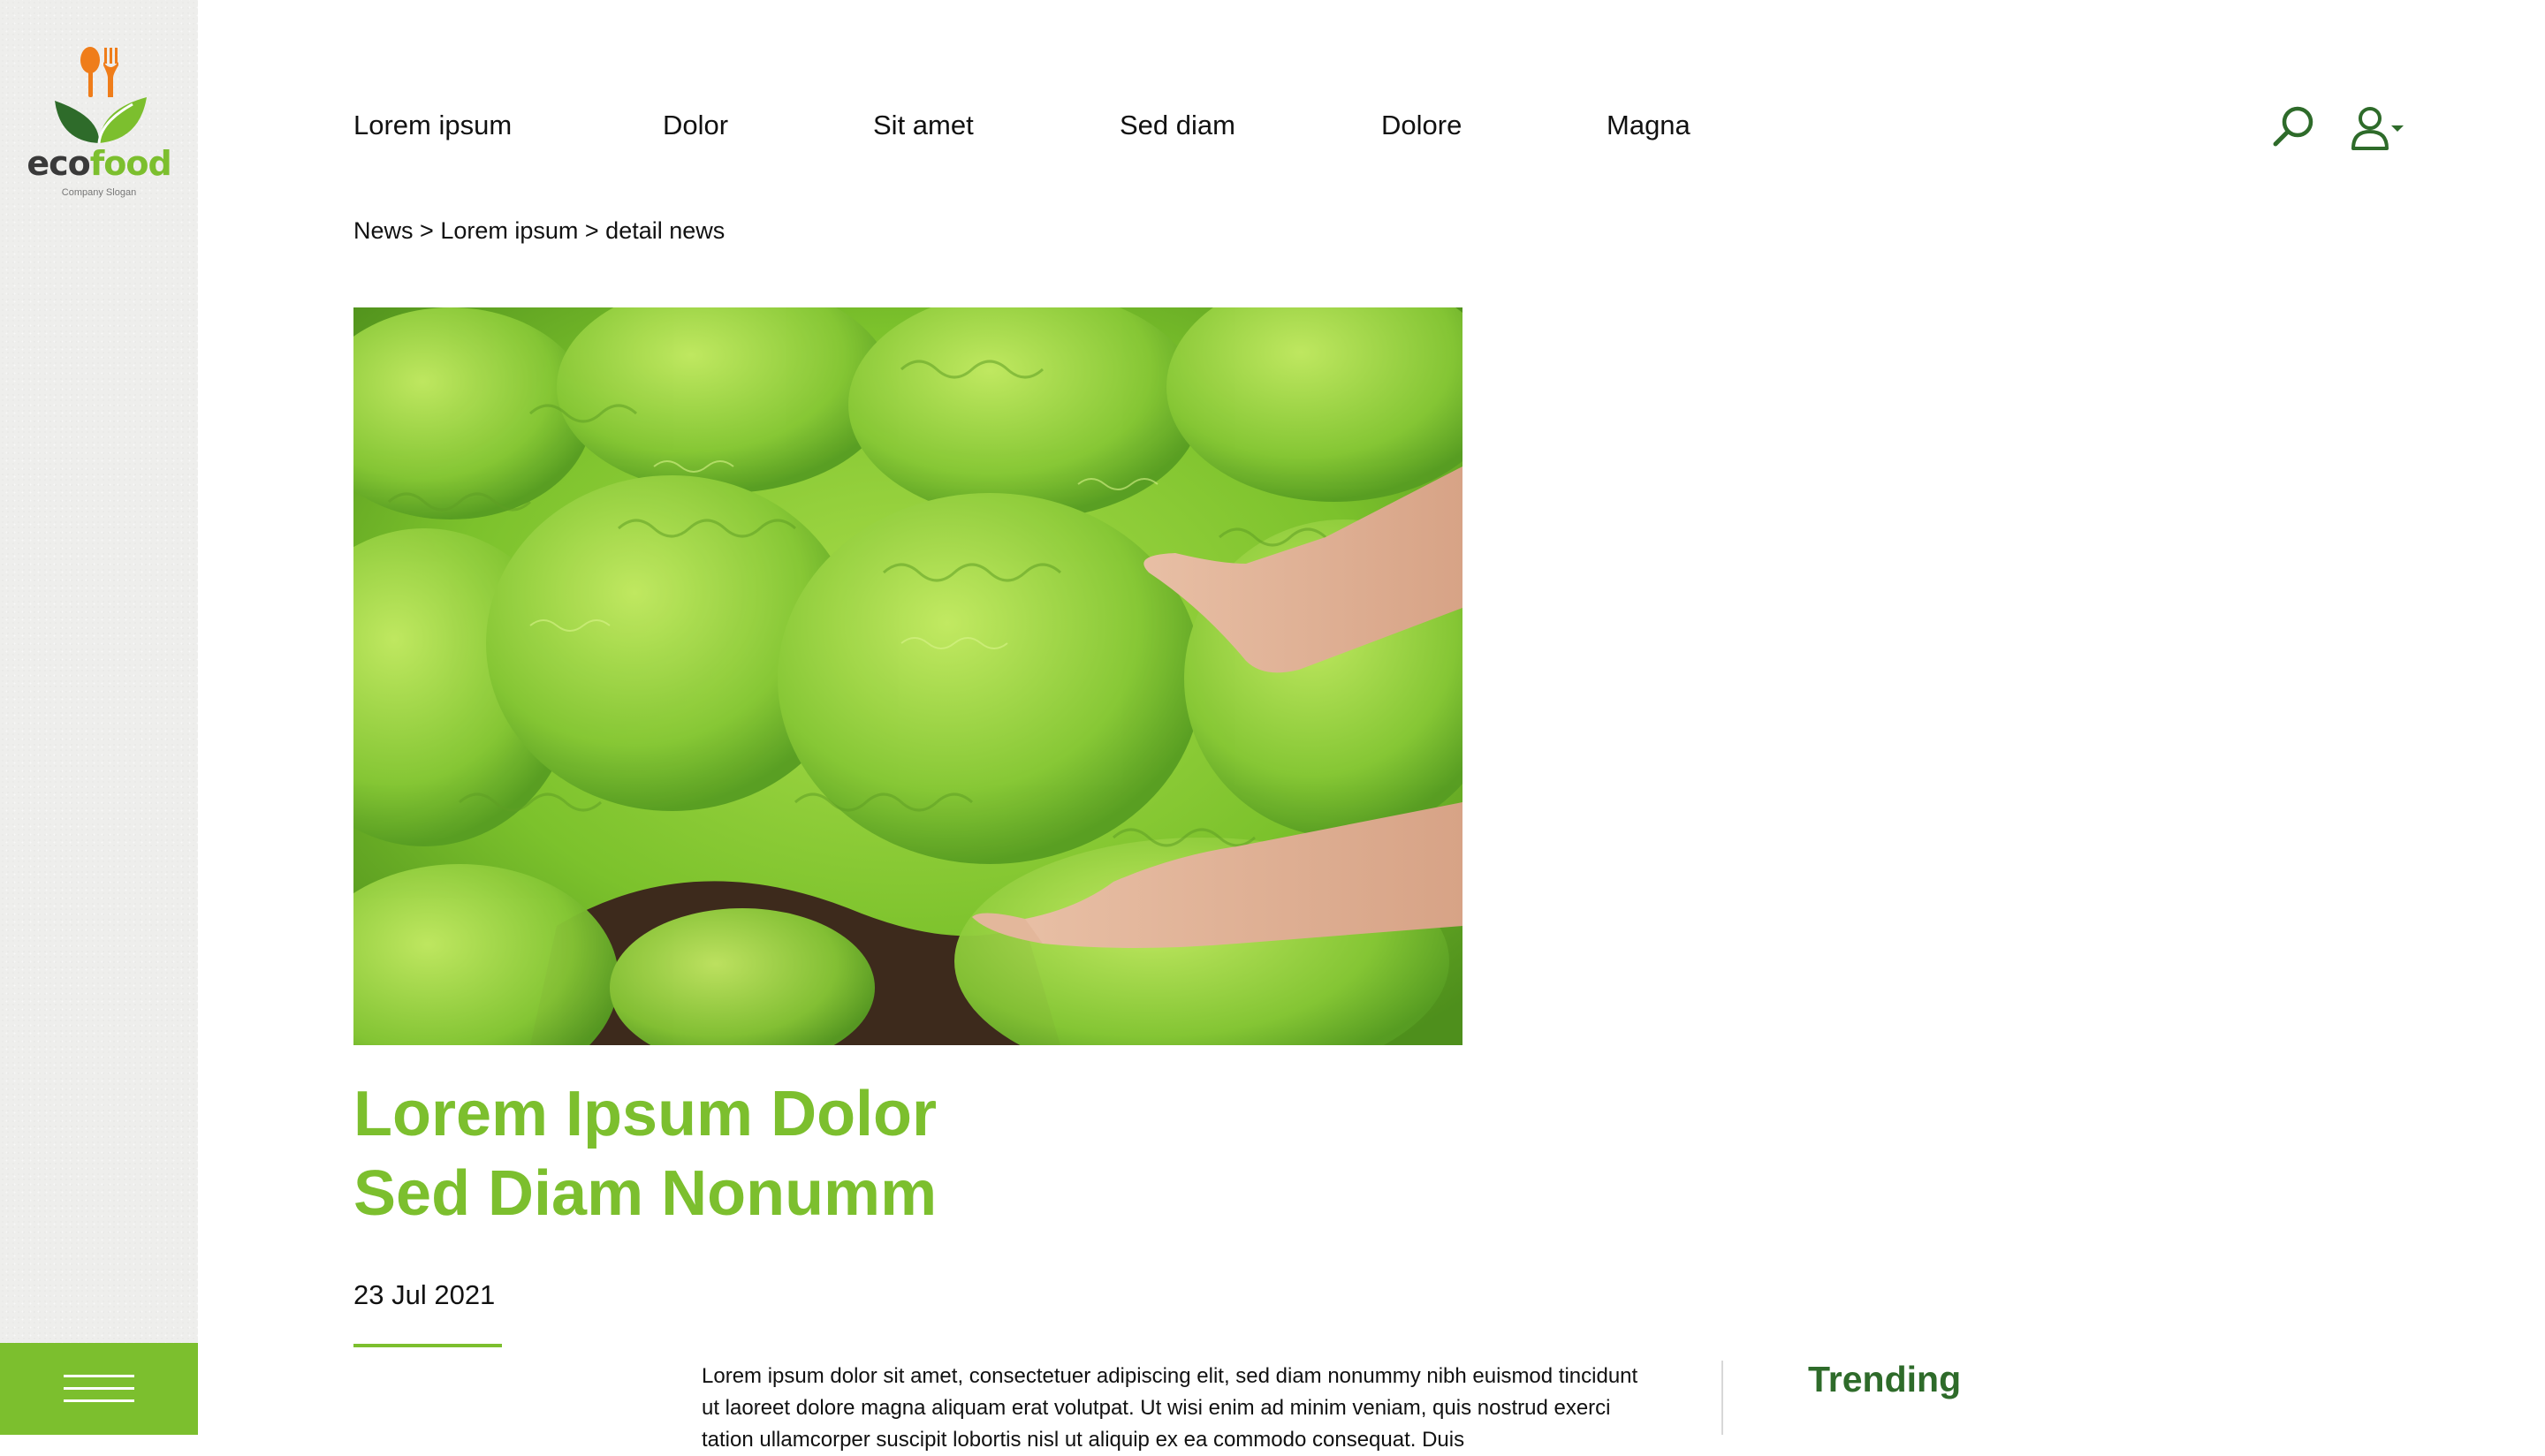 The image size is (2545, 1456). Describe the element at coordinates (99, 718) in the screenshot. I see `left-sidebar: ecofood Company Slogan` at that location.